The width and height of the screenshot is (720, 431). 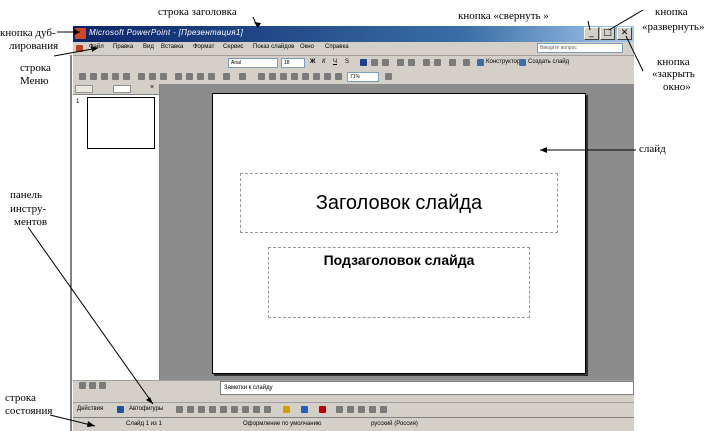 What do you see at coordinates (163, 76) in the screenshot?
I see `spelling-icon` at bounding box center [163, 76].